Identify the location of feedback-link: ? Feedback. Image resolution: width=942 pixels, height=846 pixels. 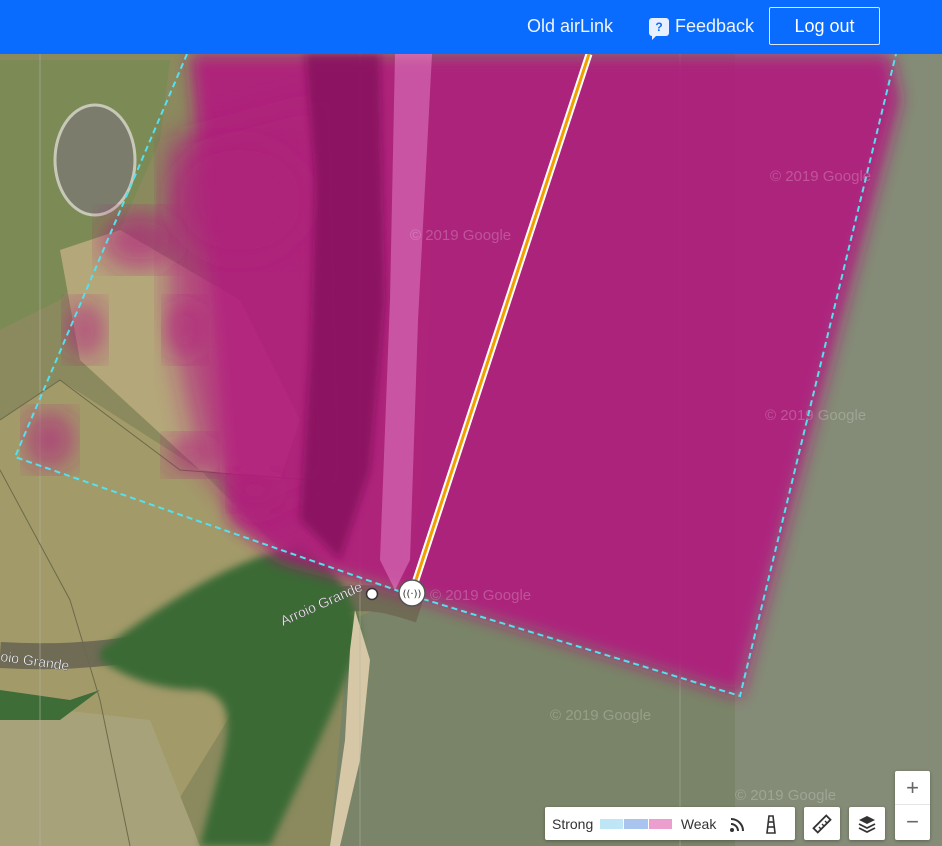
(702, 28).